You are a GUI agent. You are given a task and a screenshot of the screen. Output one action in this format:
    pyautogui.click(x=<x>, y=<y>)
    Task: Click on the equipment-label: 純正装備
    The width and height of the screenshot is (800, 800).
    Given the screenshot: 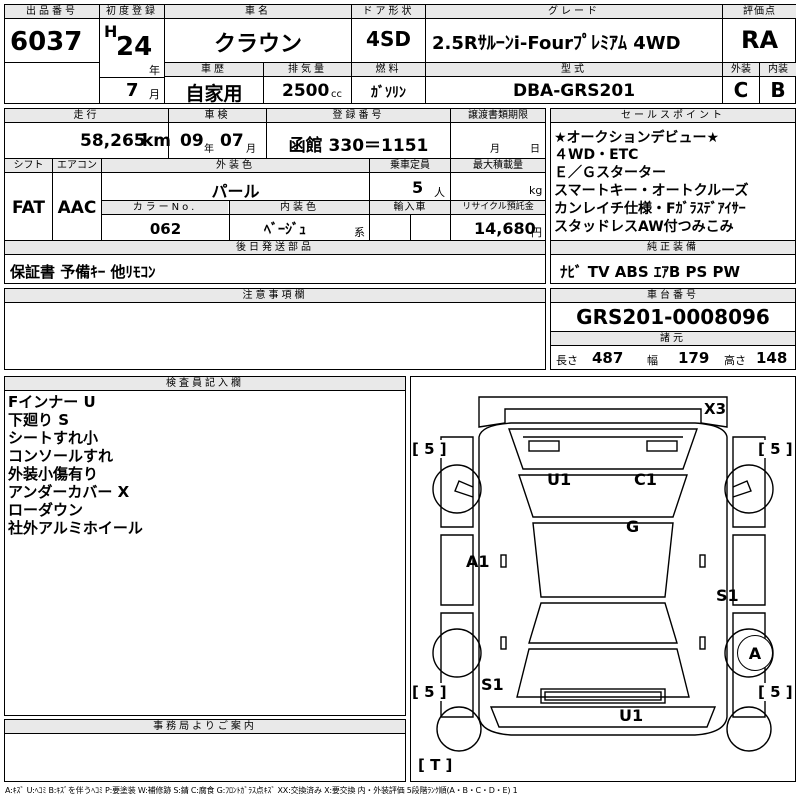 What is the action you would take?
    pyautogui.click(x=673, y=247)
    